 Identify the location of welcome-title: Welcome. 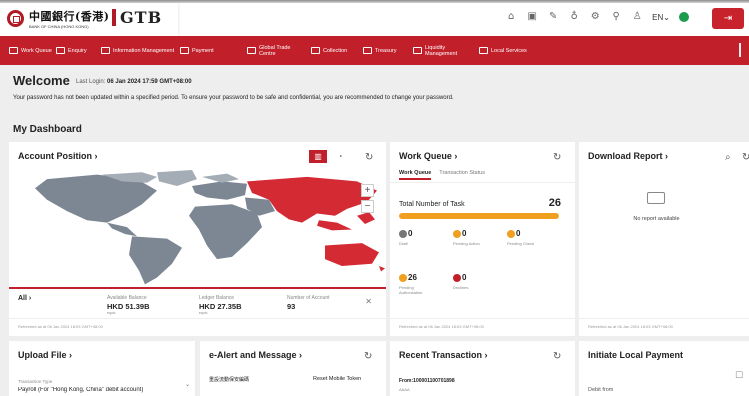
(41, 80).